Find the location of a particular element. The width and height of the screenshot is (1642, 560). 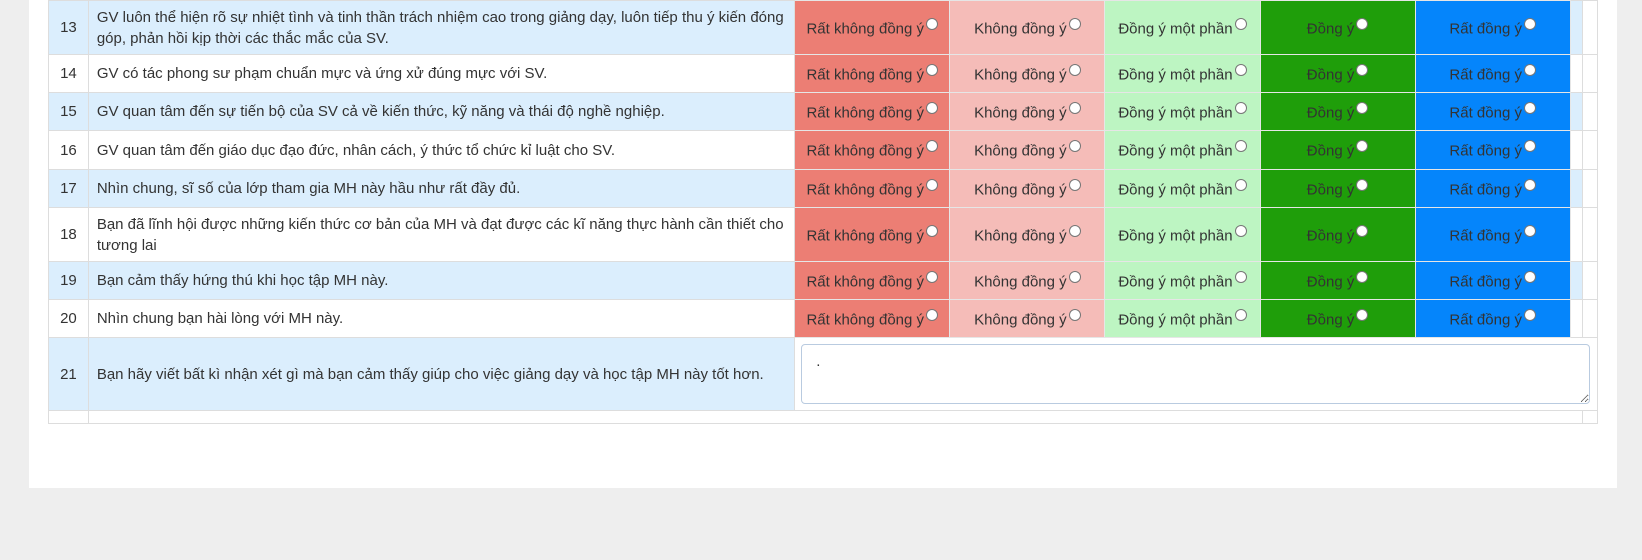

comment-textarea: . is located at coordinates (1195, 374).